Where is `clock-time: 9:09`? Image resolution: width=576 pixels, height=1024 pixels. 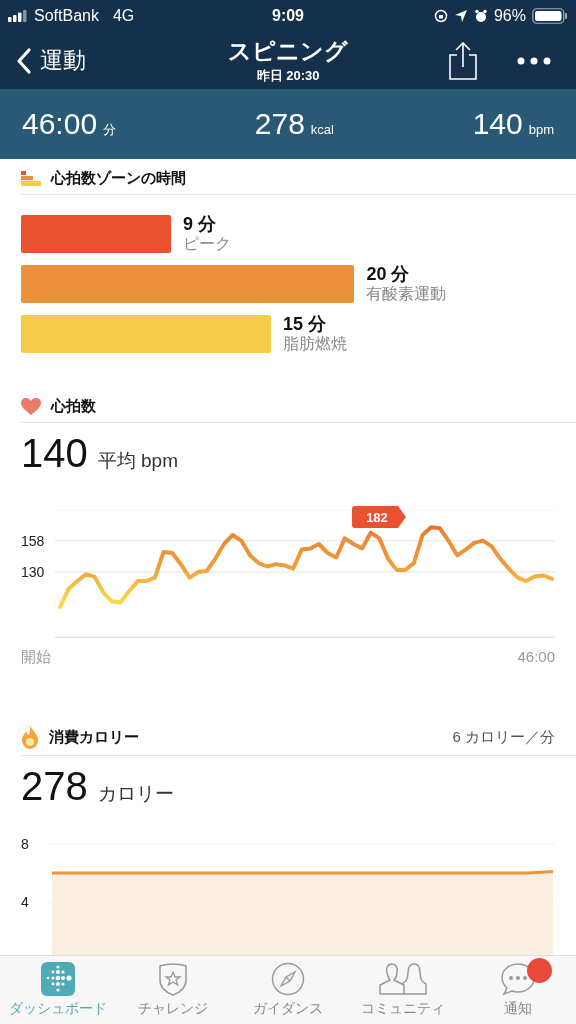
clock-time: 9:09 is located at coordinates (288, 16).